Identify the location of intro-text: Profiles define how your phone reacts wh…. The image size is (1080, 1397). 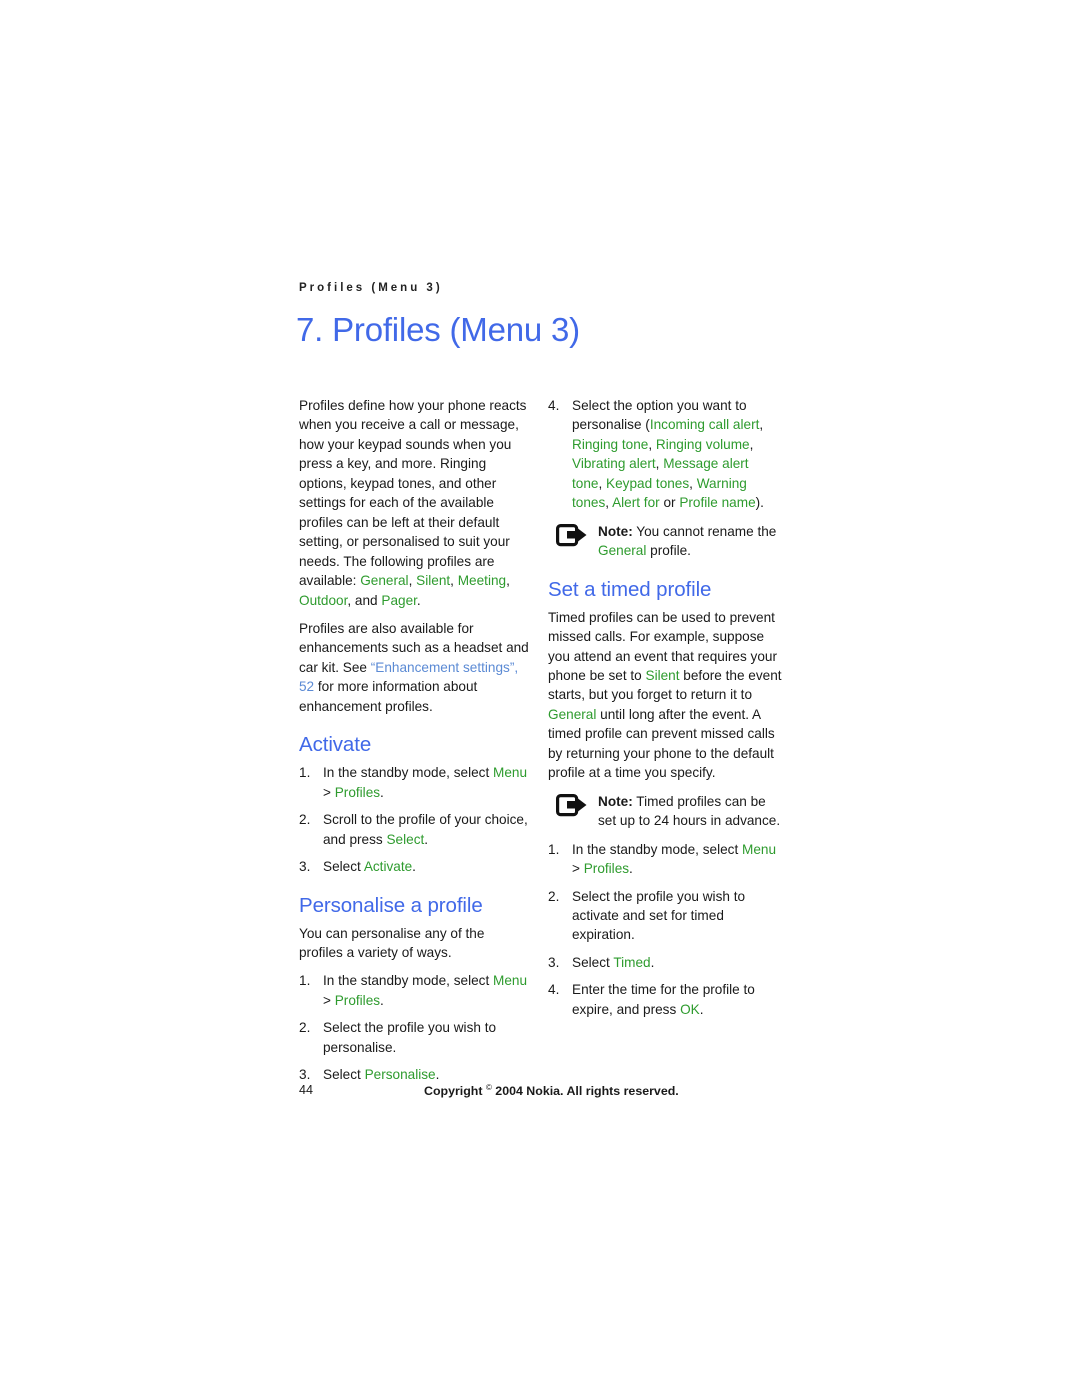
(413, 493).